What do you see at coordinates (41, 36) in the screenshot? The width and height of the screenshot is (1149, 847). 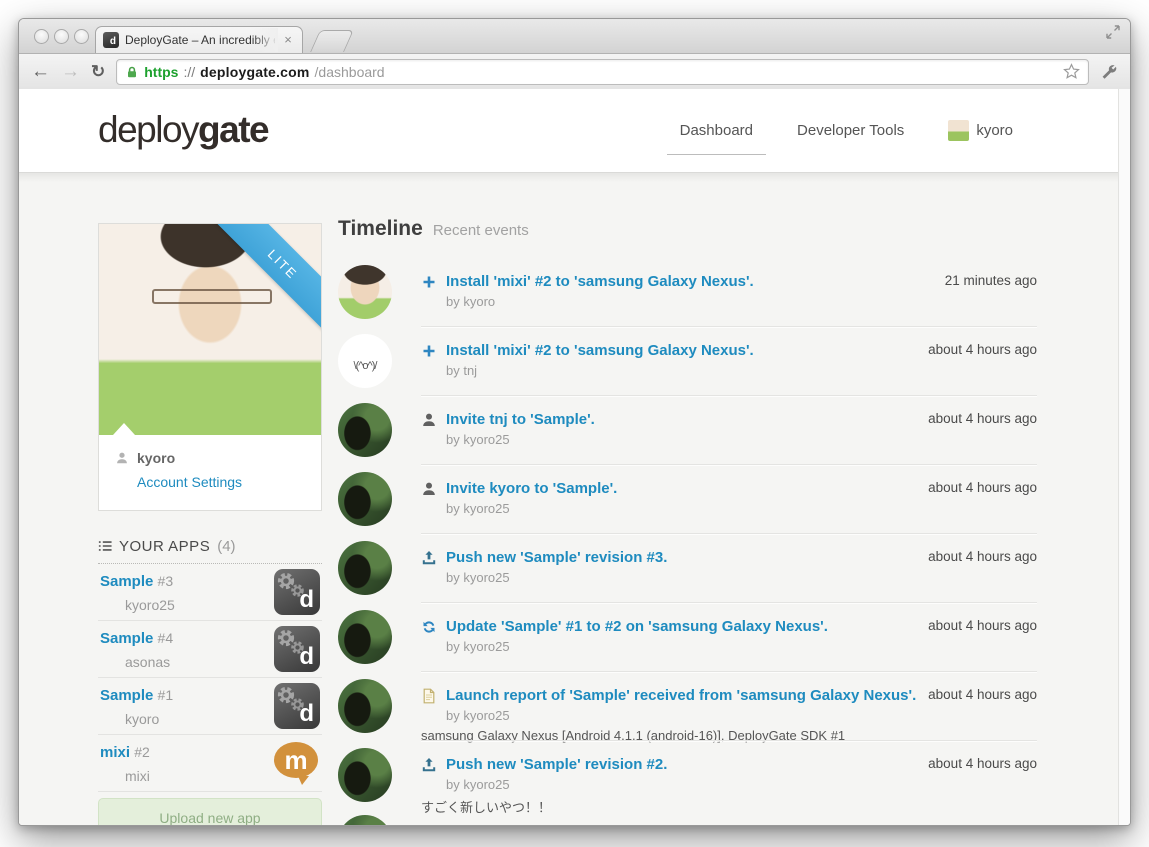 I see `window-close-button` at bounding box center [41, 36].